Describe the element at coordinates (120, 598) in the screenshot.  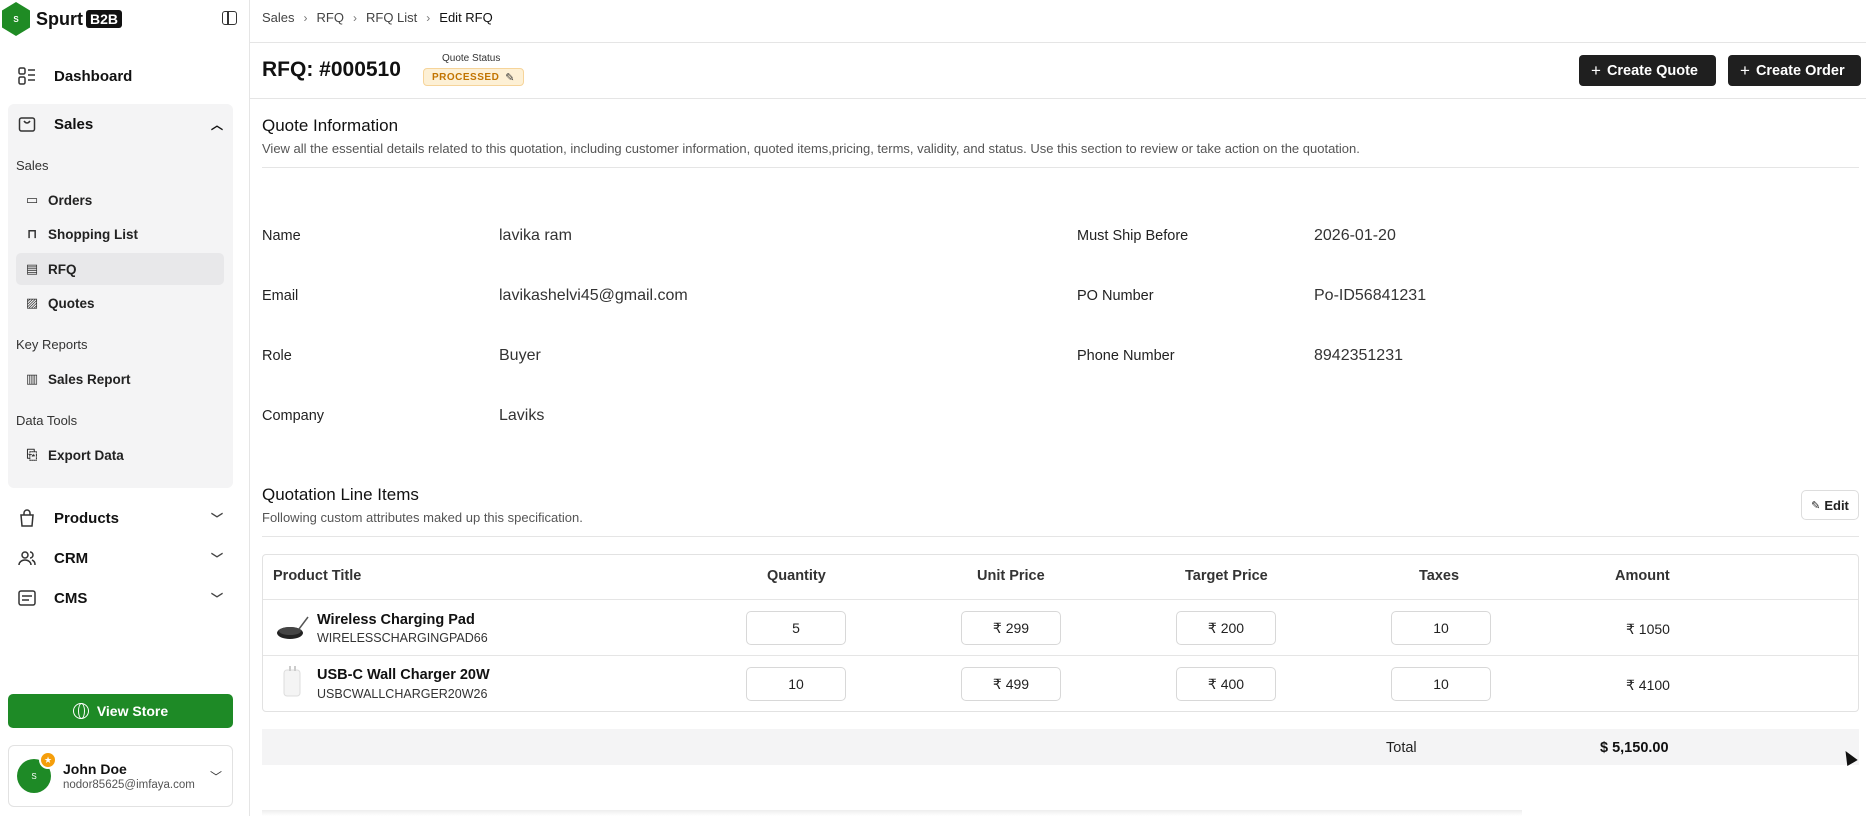
I see `sidebar-item-cms: CMS ﹀` at that location.